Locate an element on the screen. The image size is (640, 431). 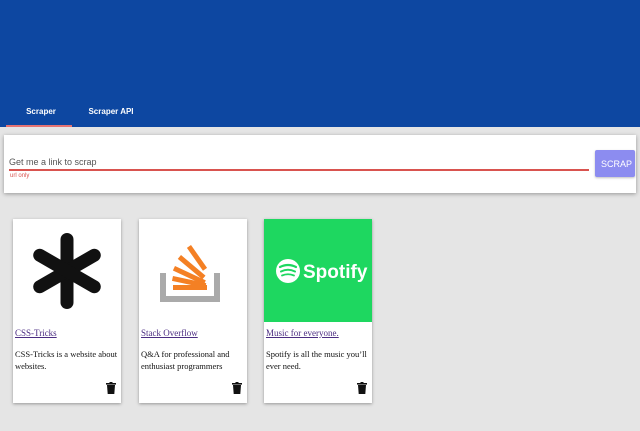
url-input is located at coordinates (299, 162).